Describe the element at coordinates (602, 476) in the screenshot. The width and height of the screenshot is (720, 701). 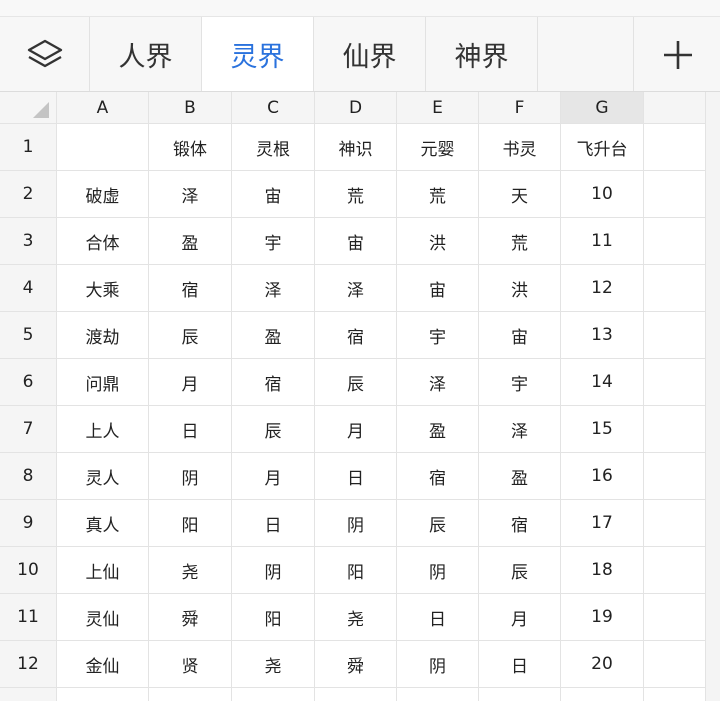
I see `grid-cell: 16` at that location.